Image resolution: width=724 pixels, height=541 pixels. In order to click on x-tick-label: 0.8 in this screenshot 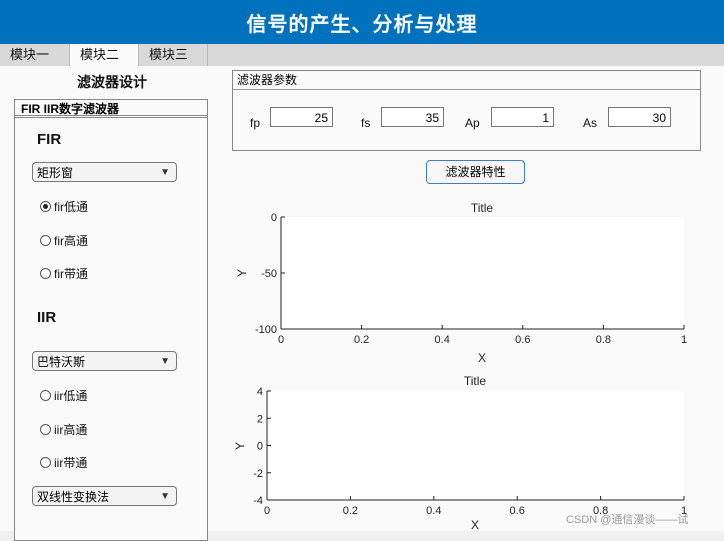, I will do `click(603, 340)`.